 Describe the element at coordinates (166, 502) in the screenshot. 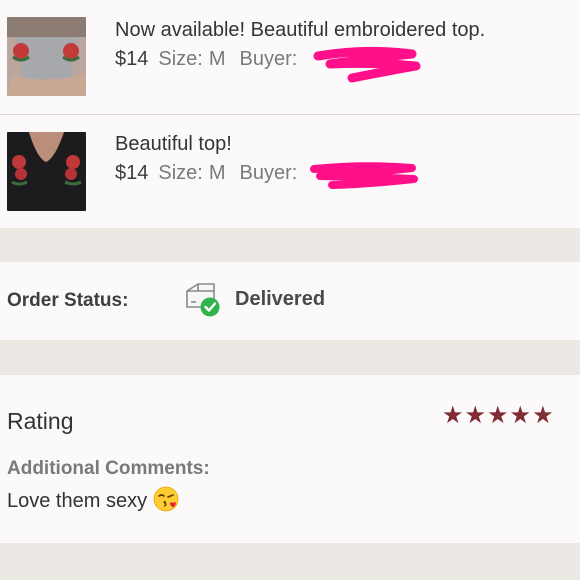

I see `kiss-emoji-icon` at that location.